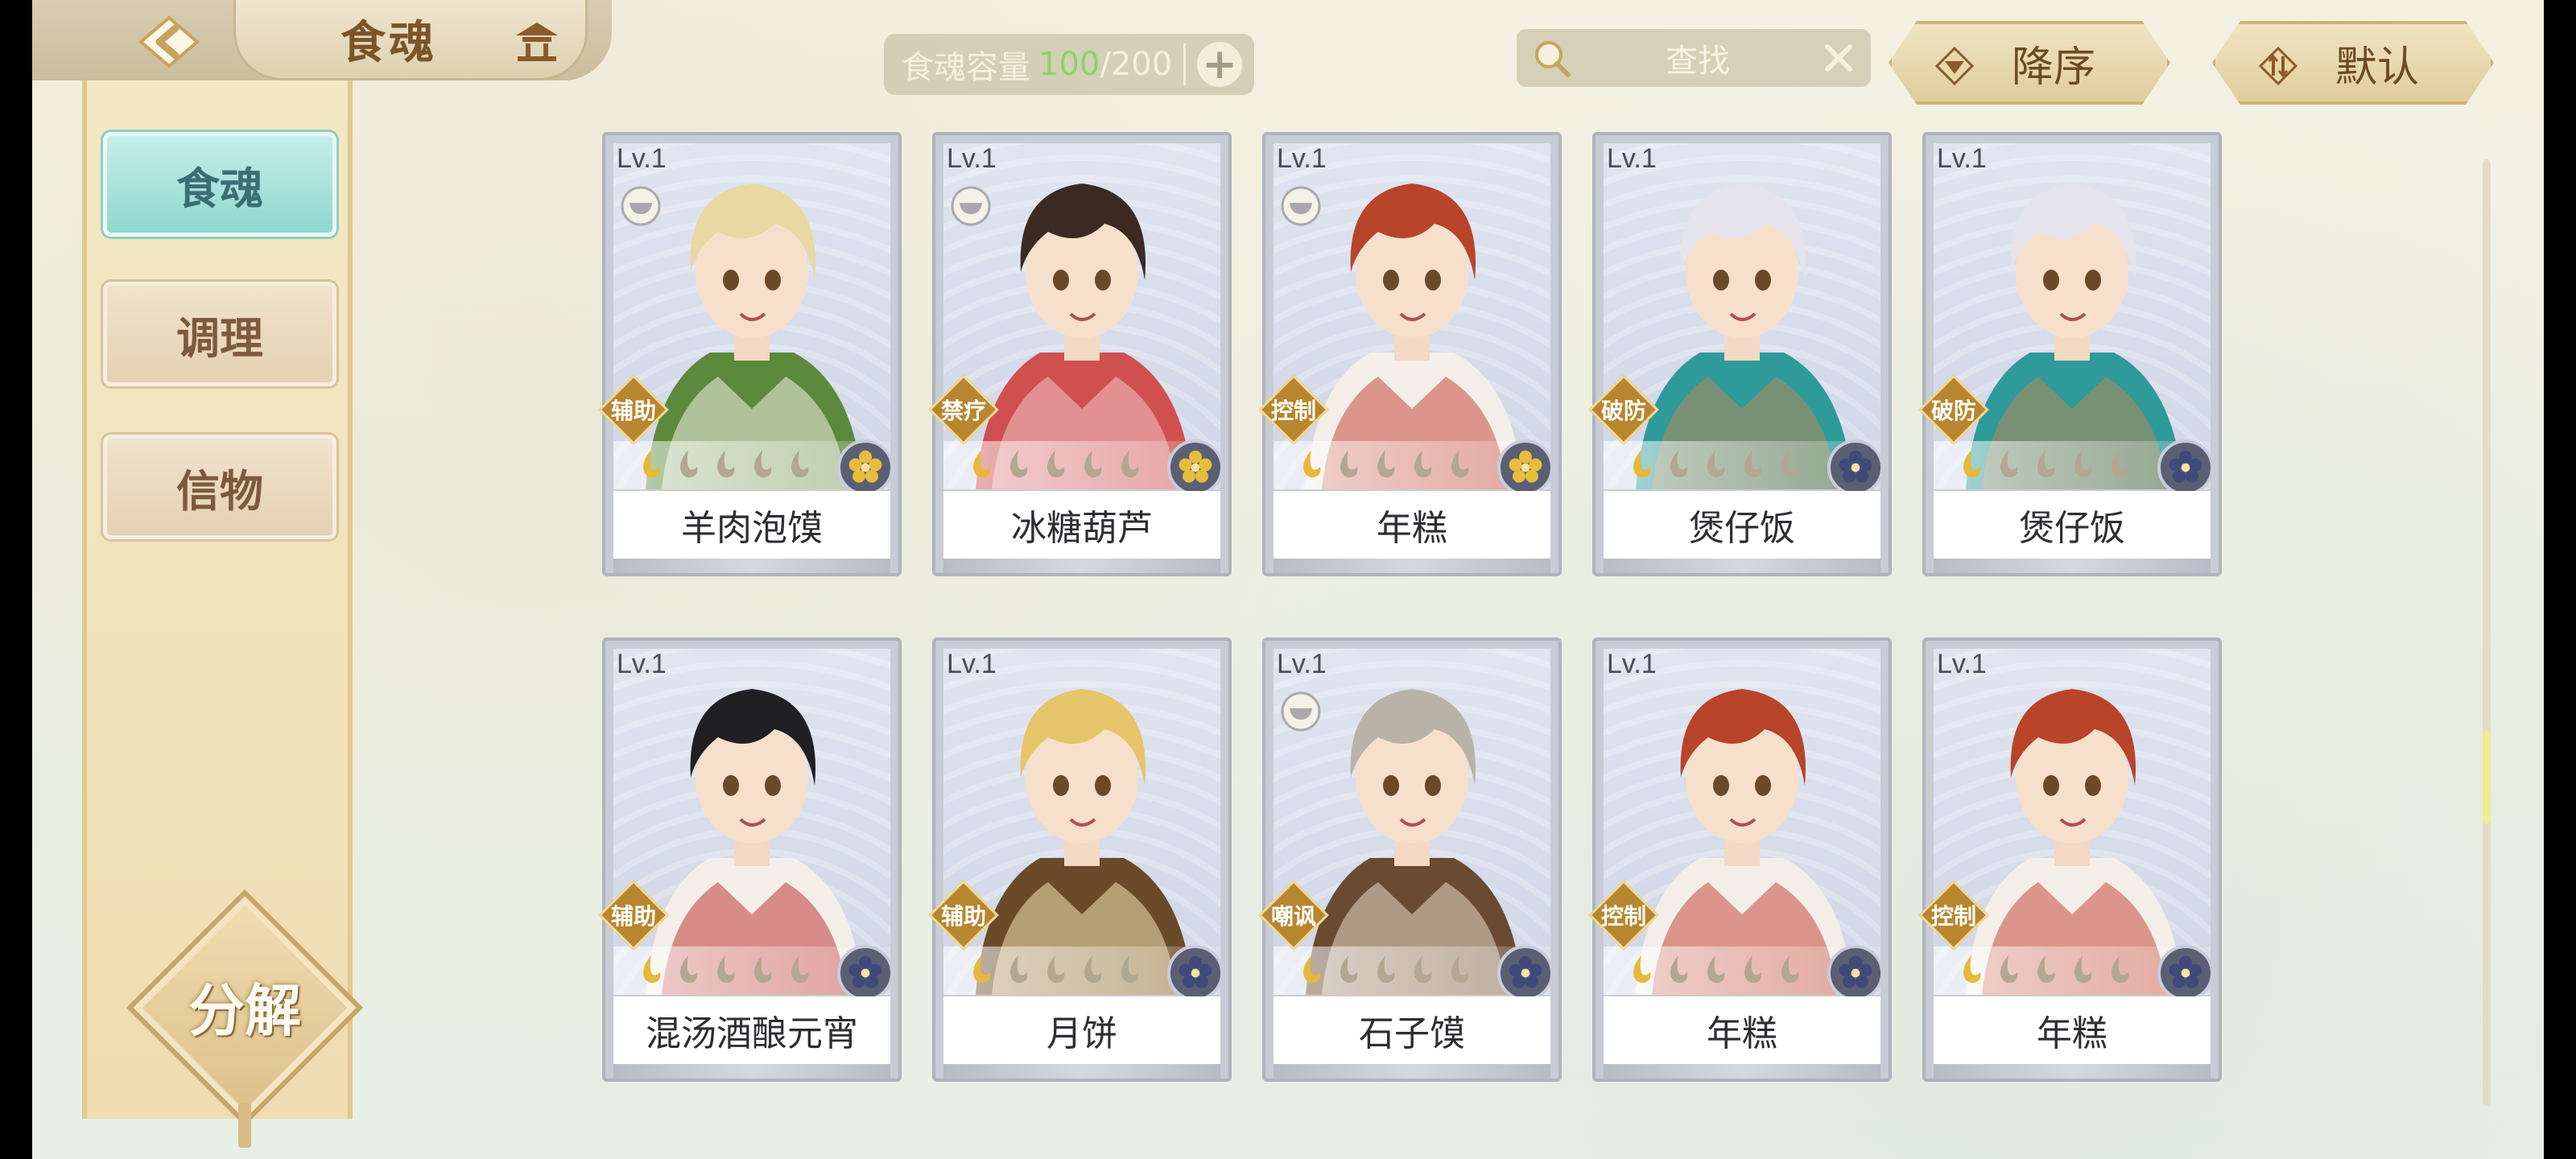  Describe the element at coordinates (1410, 859) in the screenshot. I see `food-soul-card: Lv.1 嘲讽 石子馍` at that location.